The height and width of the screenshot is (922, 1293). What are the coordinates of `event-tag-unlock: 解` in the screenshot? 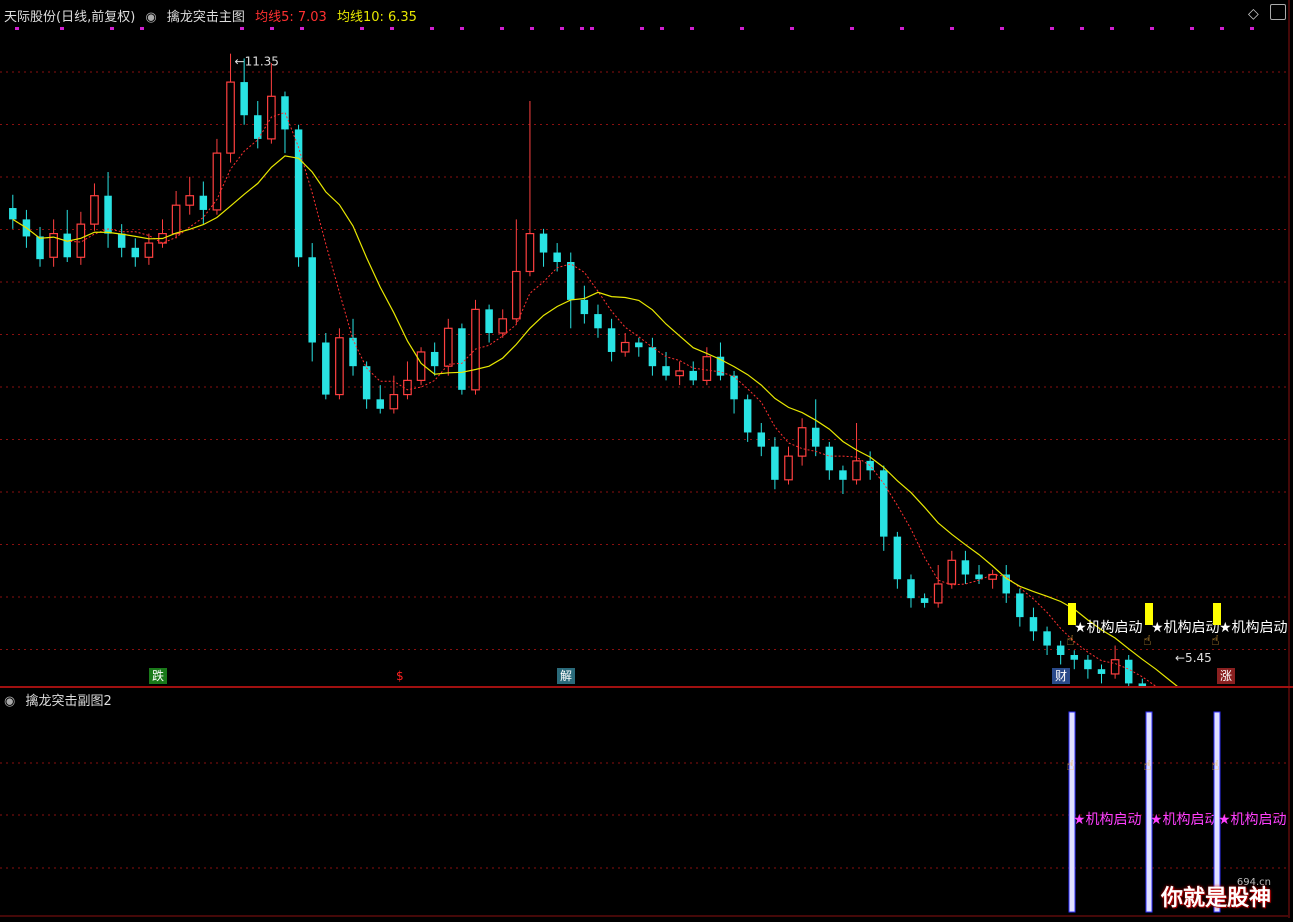 It's located at (566, 676).